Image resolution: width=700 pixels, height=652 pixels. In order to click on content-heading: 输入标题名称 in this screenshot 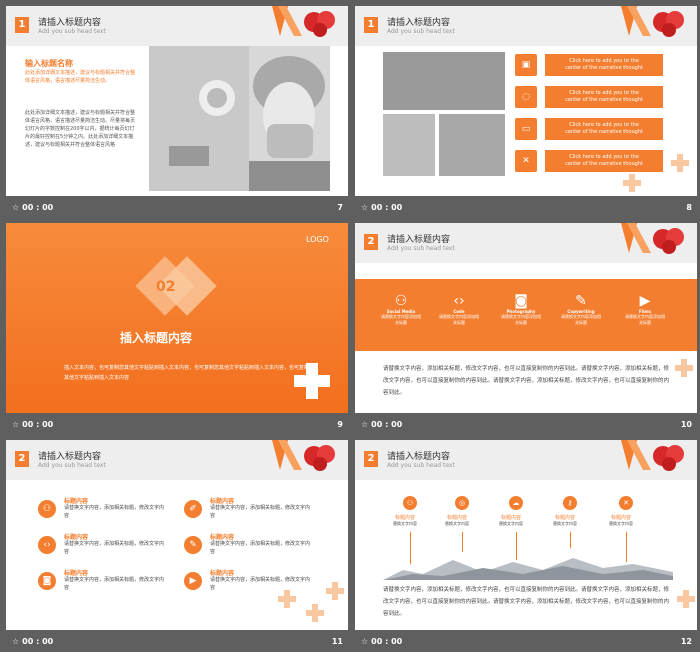, I will do `click(49, 63)`.